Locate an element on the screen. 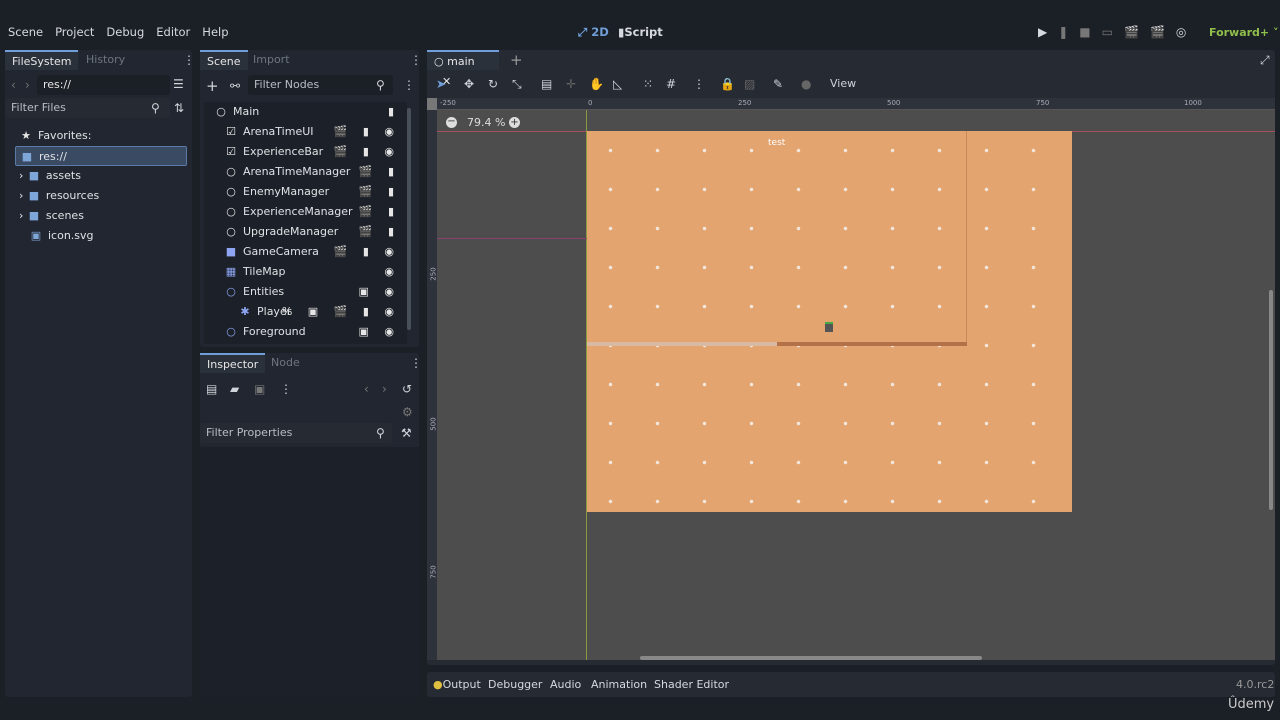  fs-item-icon-svg: ▣ icon.svg is located at coordinates (61, 236).